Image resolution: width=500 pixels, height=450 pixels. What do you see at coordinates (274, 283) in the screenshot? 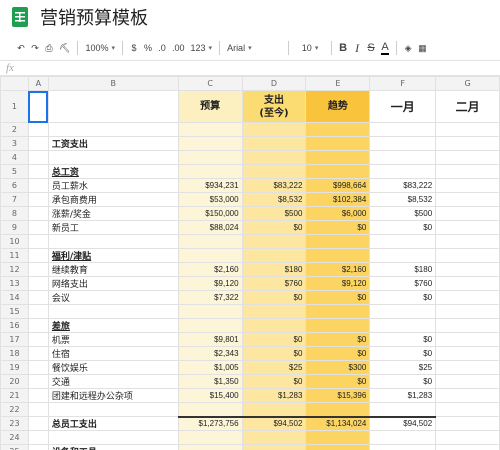
I see `spend-cell: $760` at bounding box center [274, 283].